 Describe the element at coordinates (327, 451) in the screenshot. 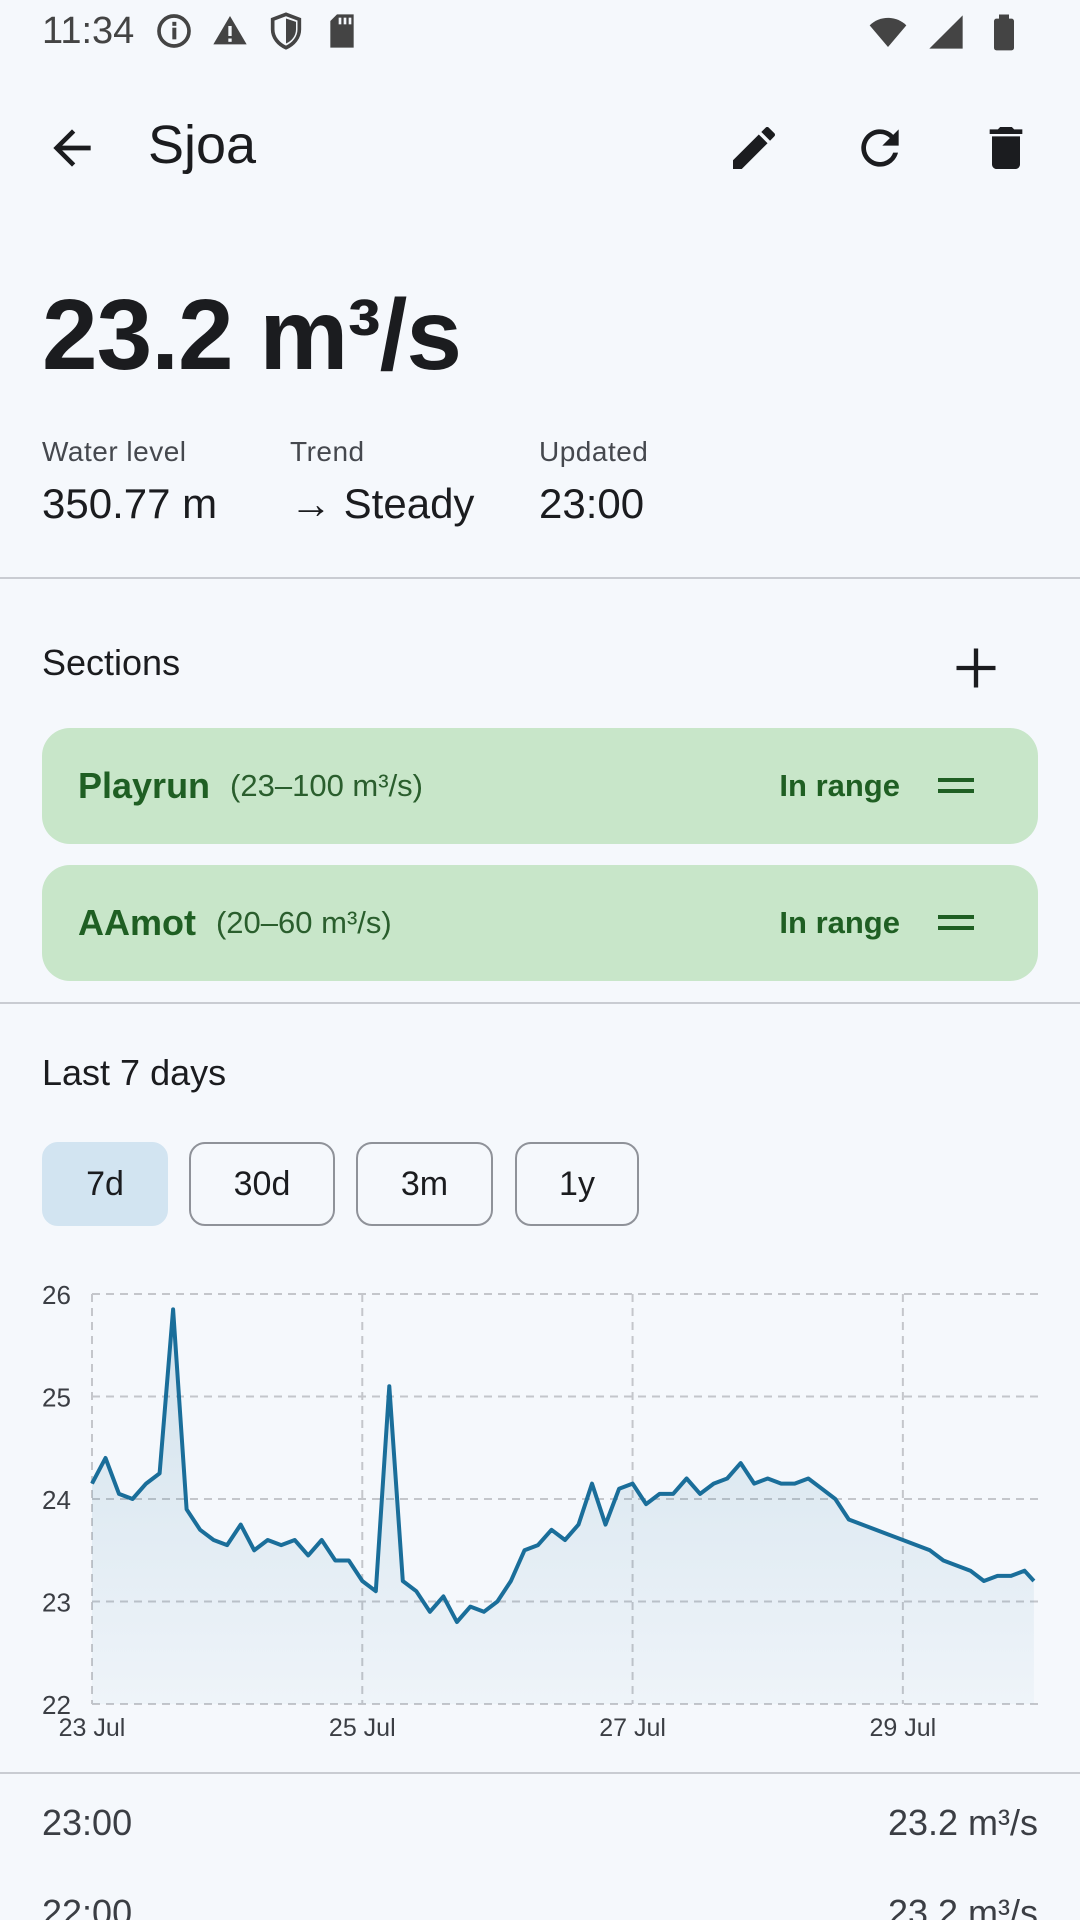

I see `stat-label: Trend` at that location.